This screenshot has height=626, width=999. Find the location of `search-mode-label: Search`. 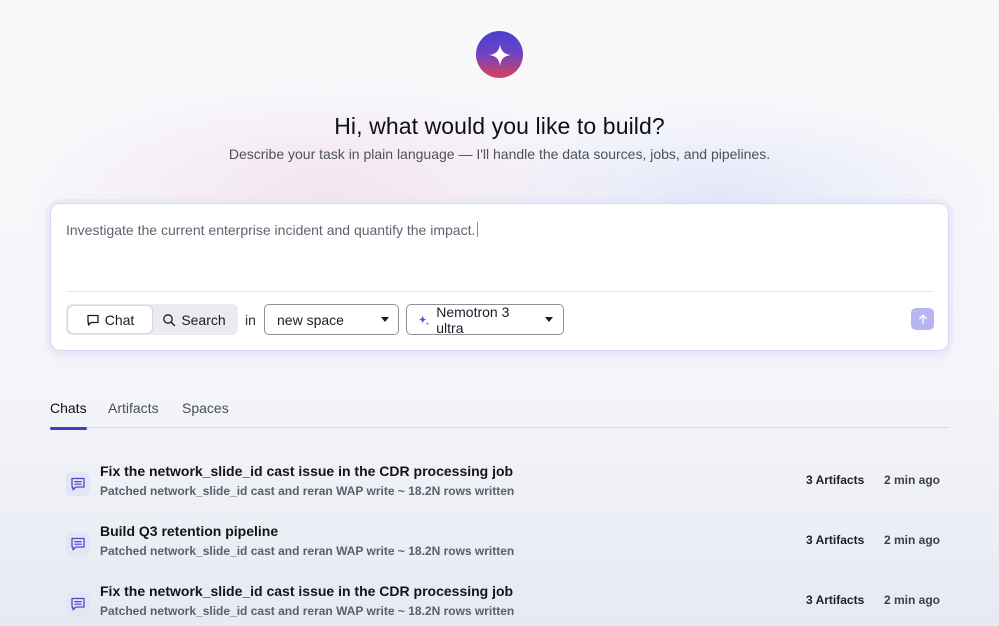

search-mode-label: Search is located at coordinates (203, 319).